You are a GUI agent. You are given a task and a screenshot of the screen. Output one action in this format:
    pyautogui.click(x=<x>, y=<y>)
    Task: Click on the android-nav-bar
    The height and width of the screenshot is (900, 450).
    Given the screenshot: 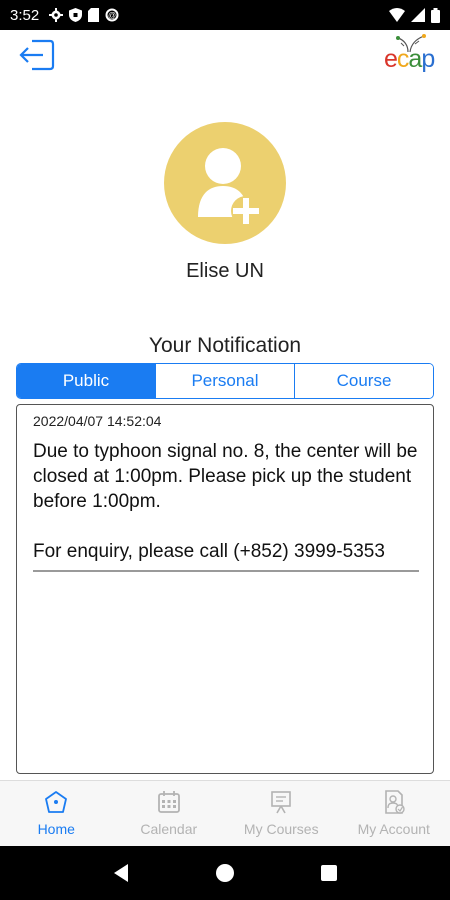 What is the action you would take?
    pyautogui.click(x=225, y=873)
    